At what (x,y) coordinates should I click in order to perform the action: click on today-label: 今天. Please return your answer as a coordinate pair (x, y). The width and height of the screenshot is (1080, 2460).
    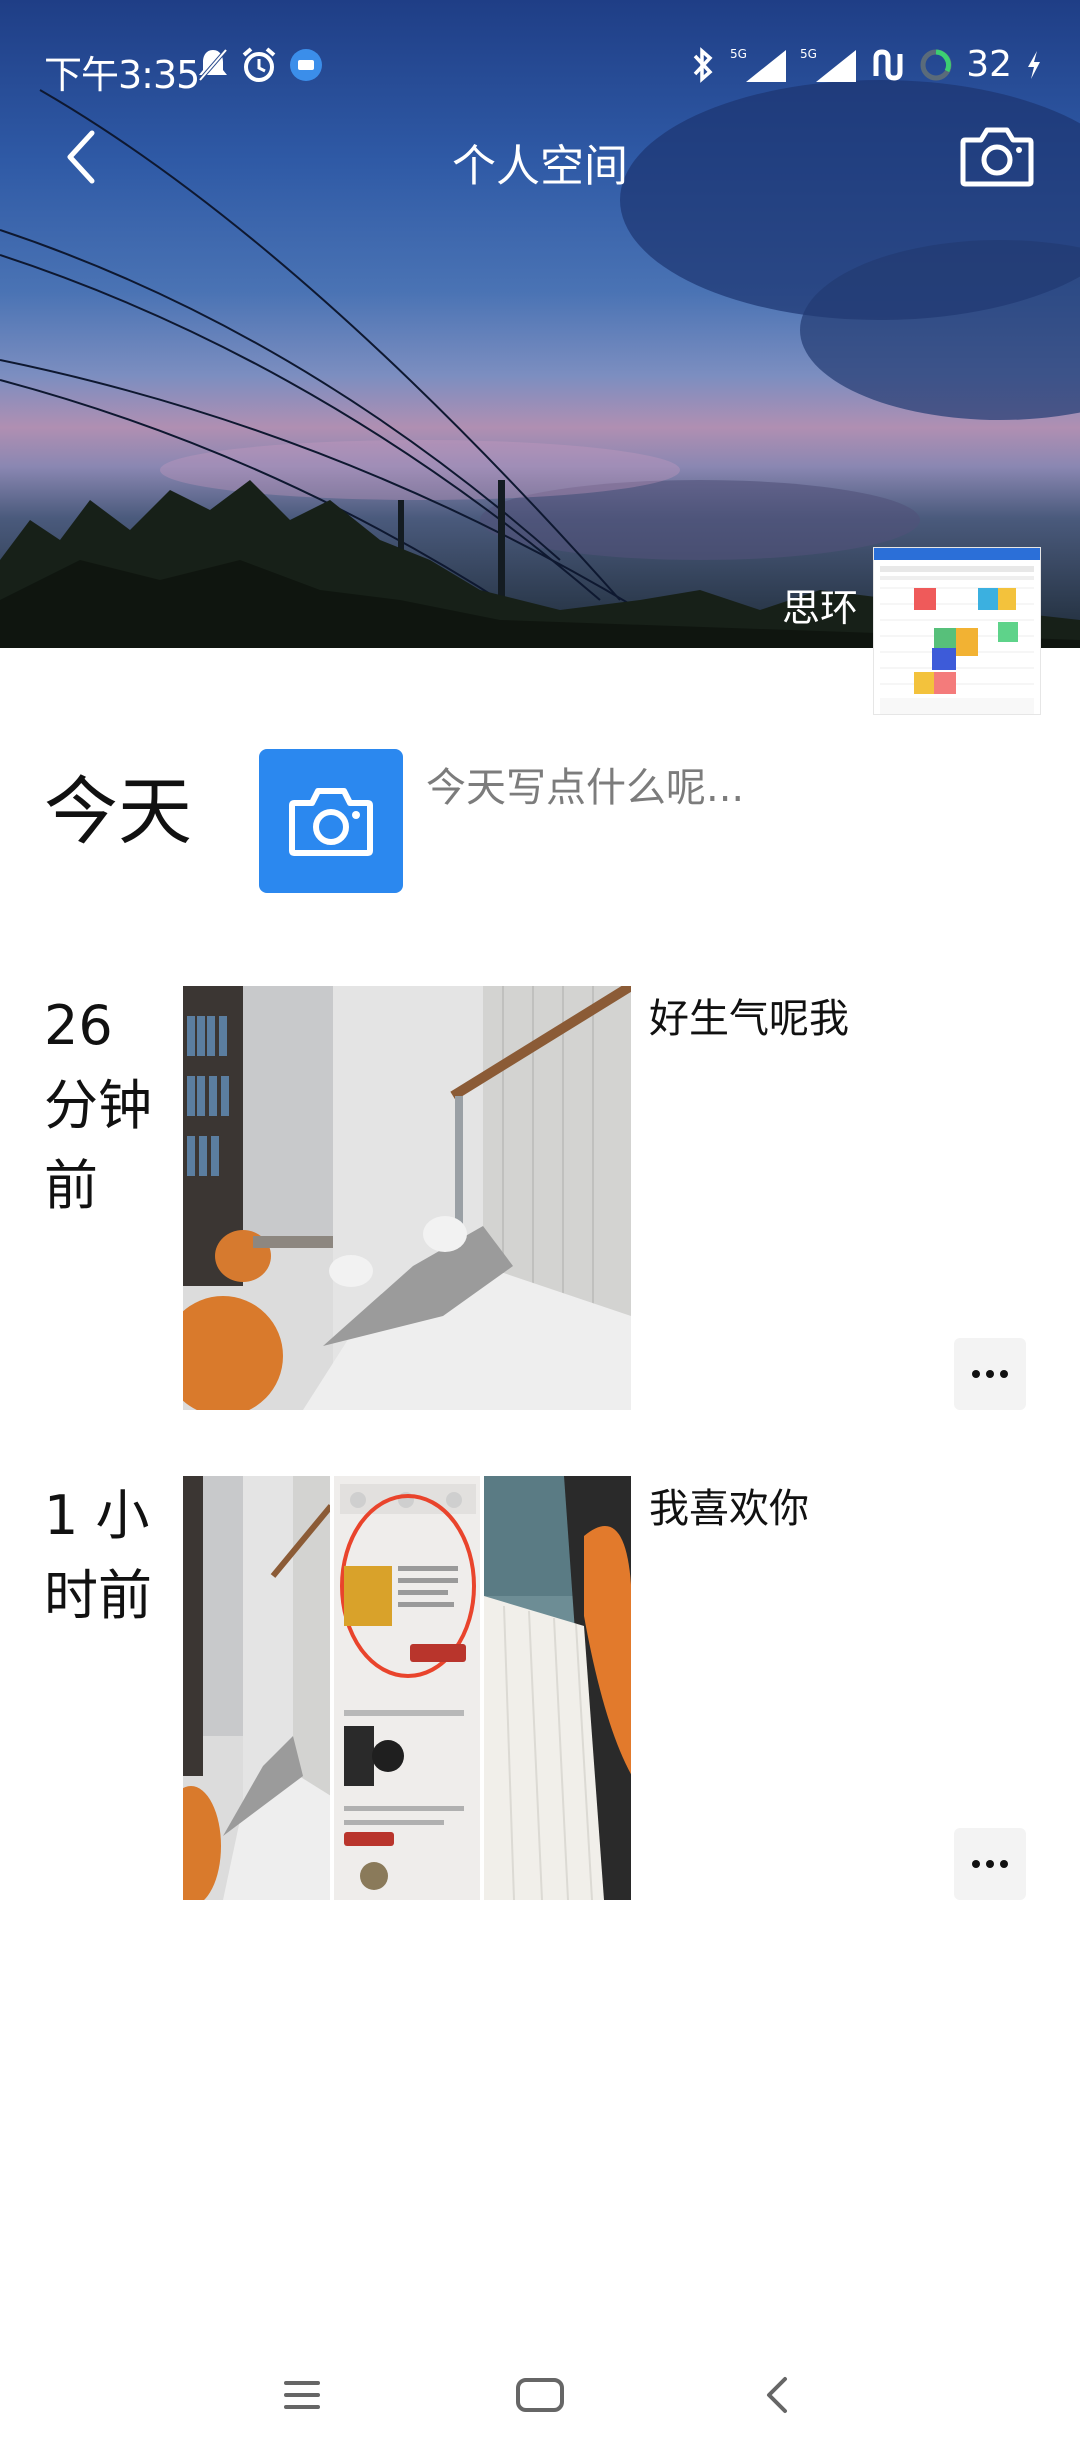
    Looking at the image, I should click on (118, 811).